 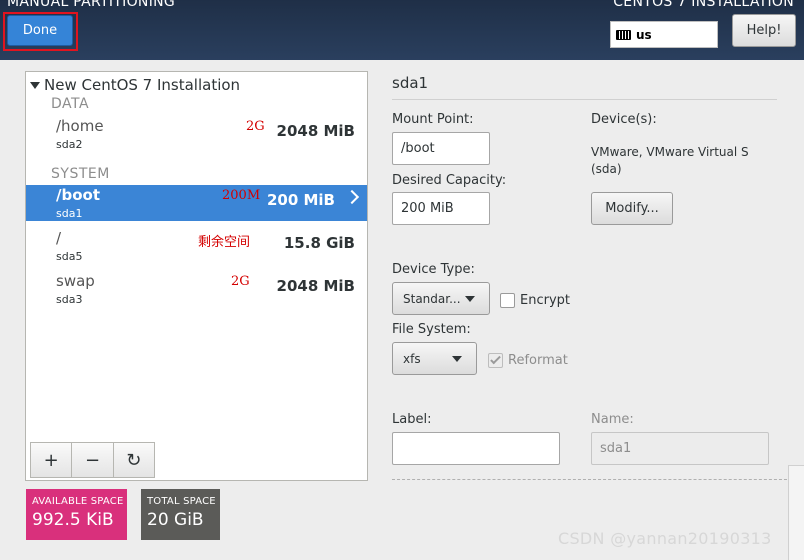 I want to click on label-input, so click(x=476, y=448).